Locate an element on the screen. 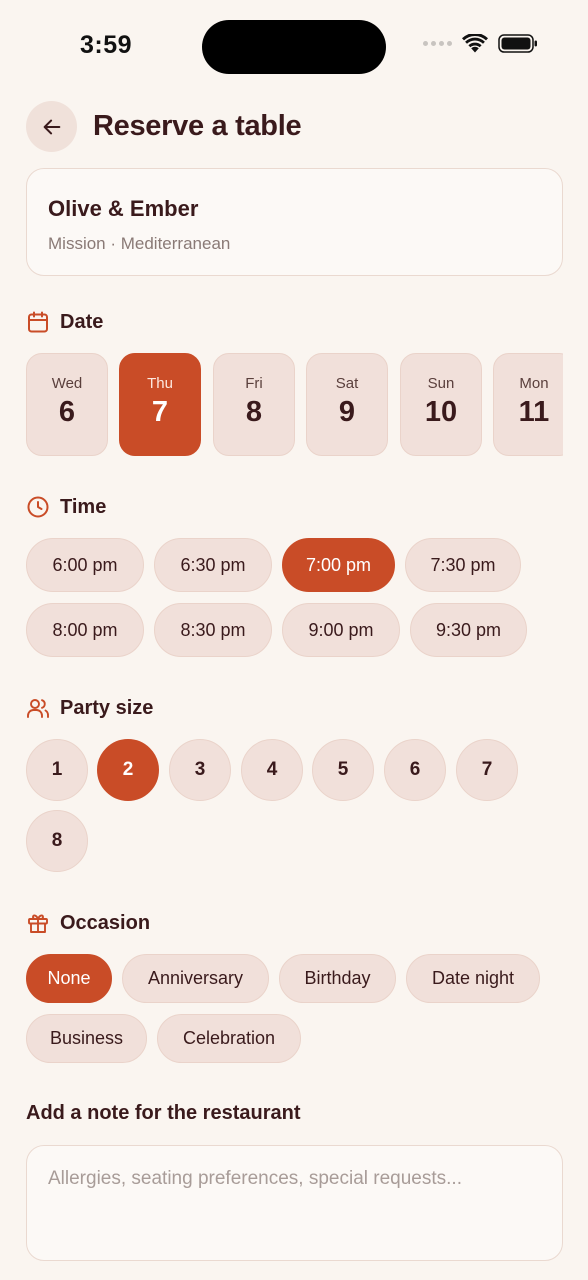  date-option: Fri 8 is located at coordinates (254, 404).